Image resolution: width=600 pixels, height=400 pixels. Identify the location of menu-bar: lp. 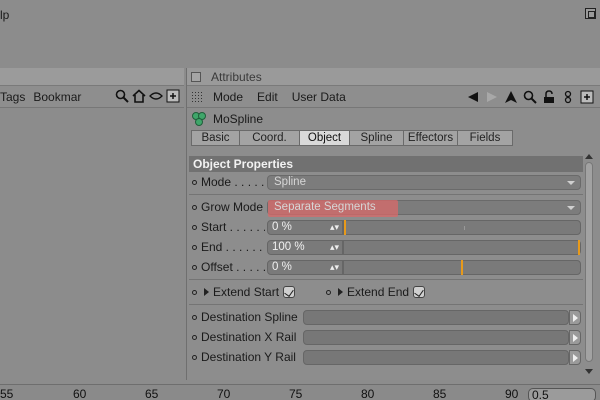
(300, 15).